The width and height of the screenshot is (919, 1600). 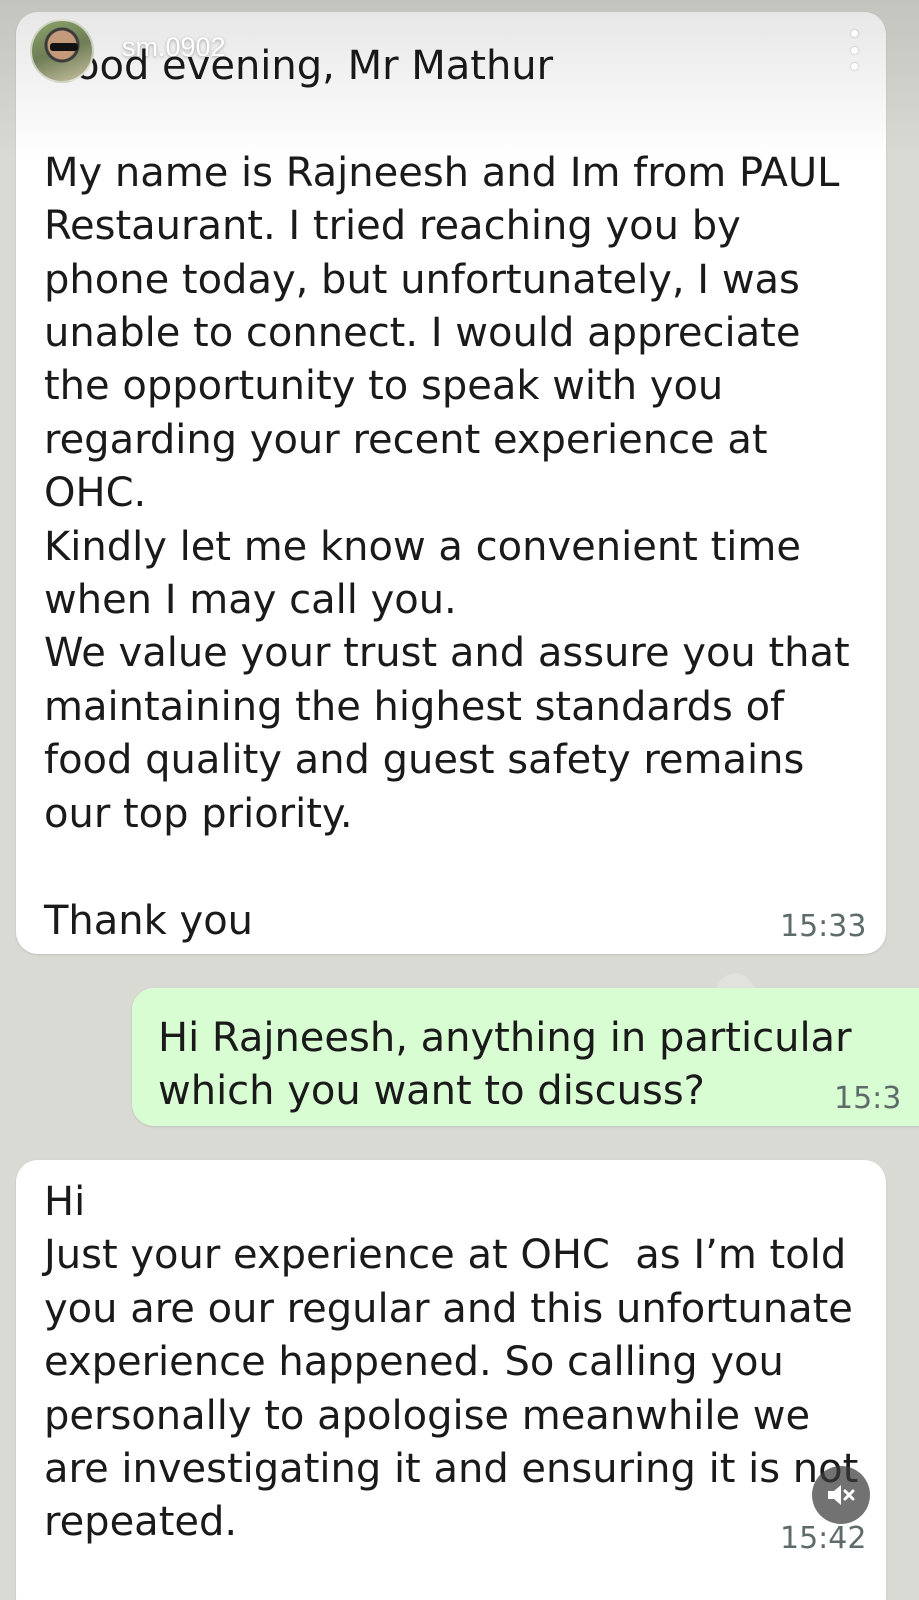 I want to click on story-header: sm.0902, so click(x=128, y=51).